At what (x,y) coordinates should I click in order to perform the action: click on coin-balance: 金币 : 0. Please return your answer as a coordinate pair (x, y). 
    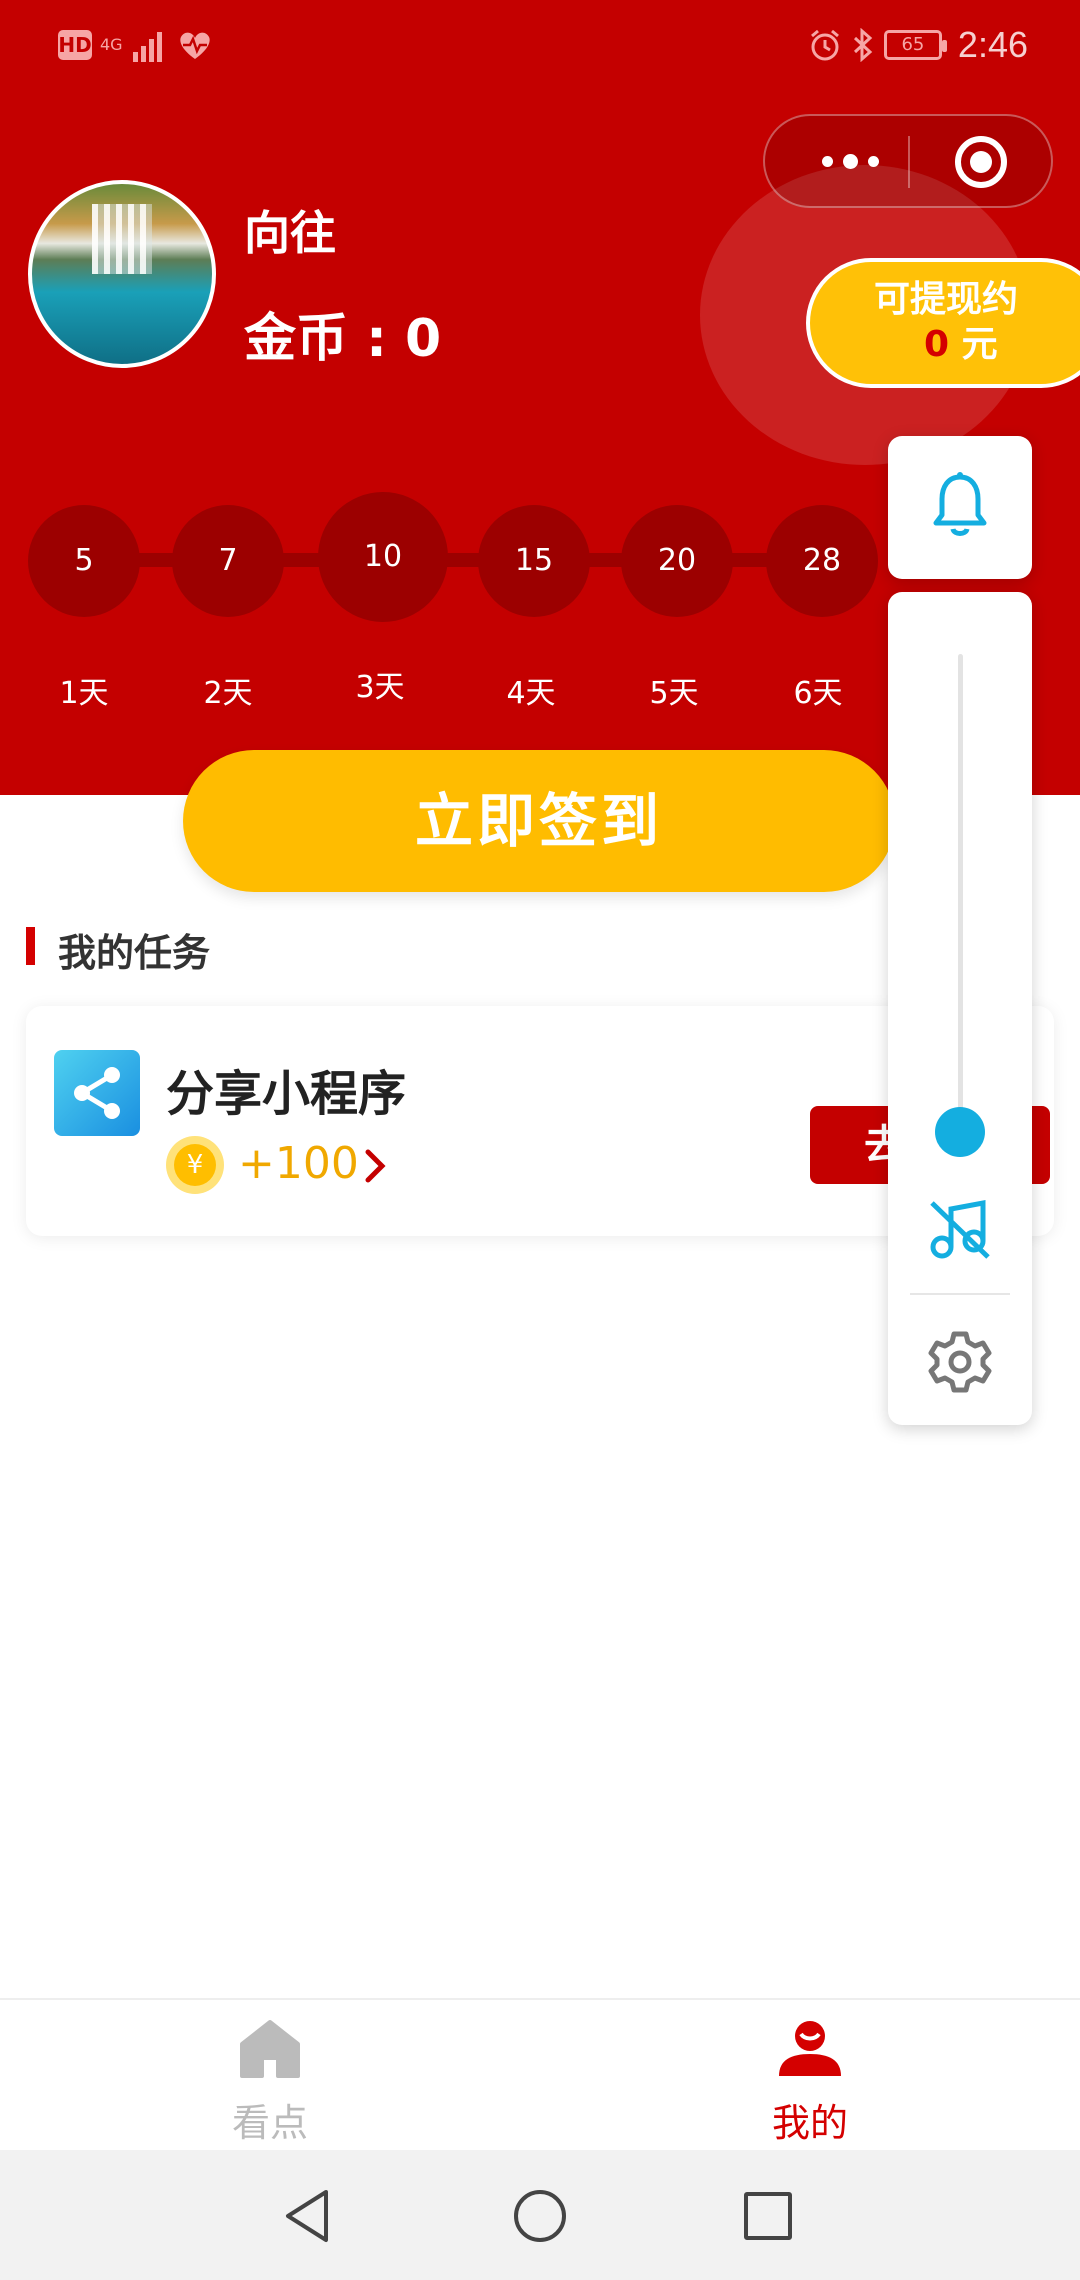
    Looking at the image, I should click on (343, 339).